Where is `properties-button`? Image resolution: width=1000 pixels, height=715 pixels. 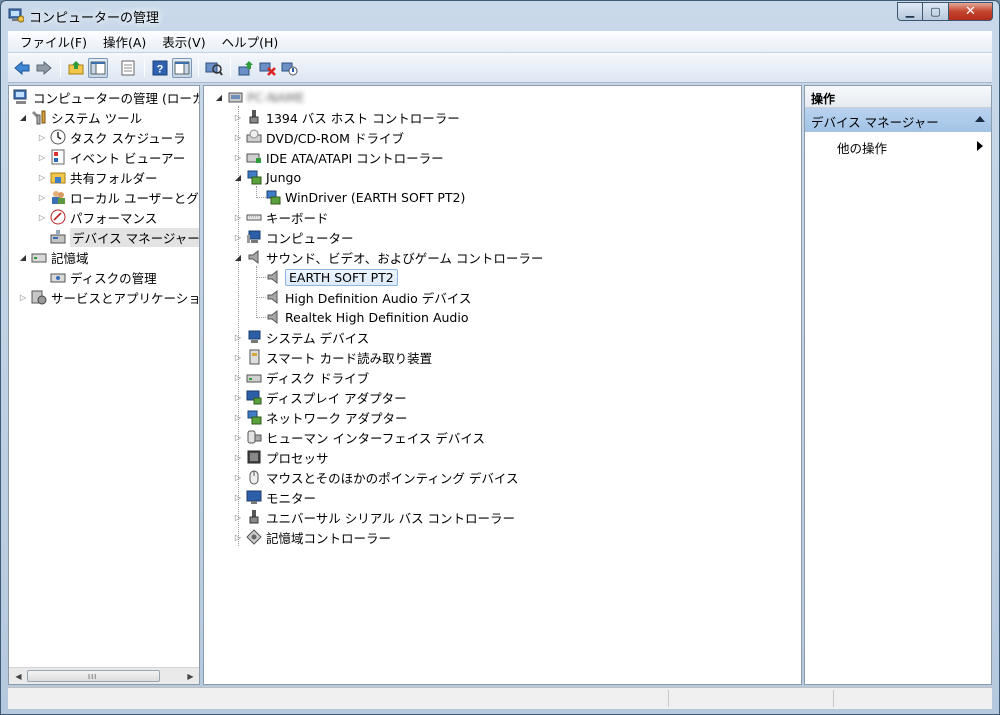
properties-button is located at coordinates (128, 68).